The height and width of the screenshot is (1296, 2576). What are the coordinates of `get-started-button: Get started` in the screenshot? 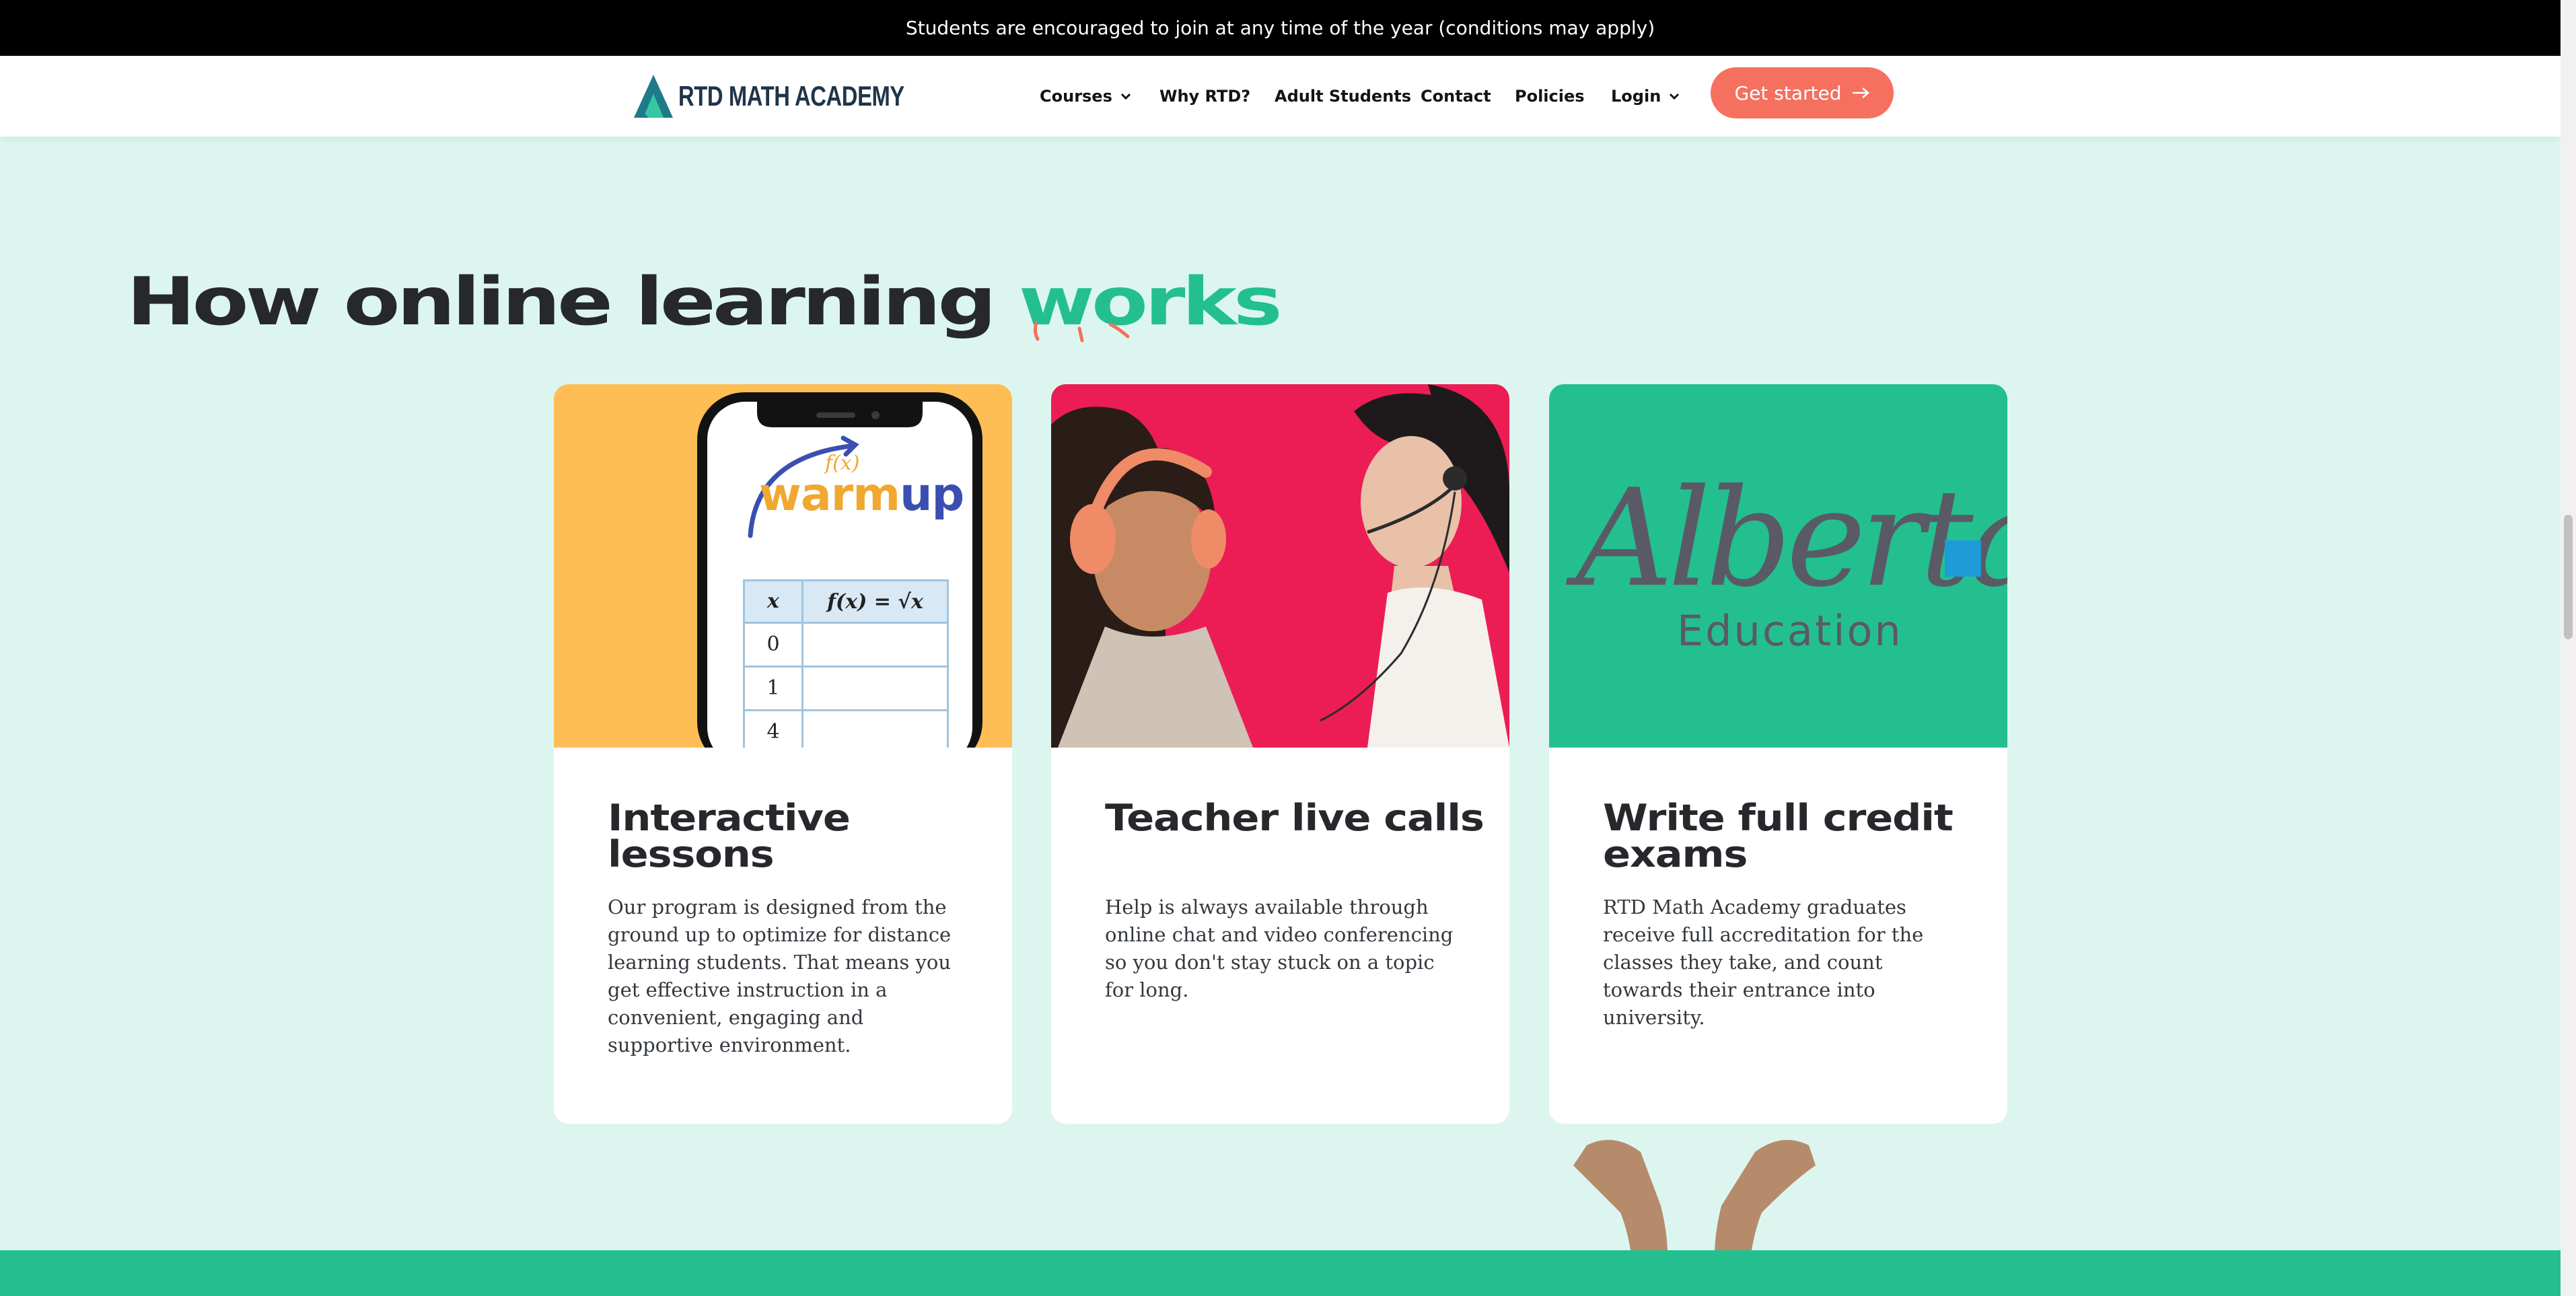 It's located at (1802, 92).